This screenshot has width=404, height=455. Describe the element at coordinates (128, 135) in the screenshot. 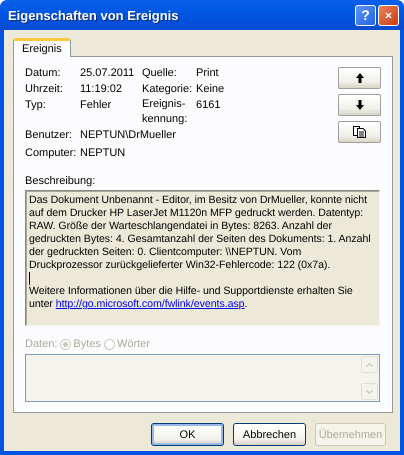

I see `field-value: NEPTUN\DrMueller` at that location.